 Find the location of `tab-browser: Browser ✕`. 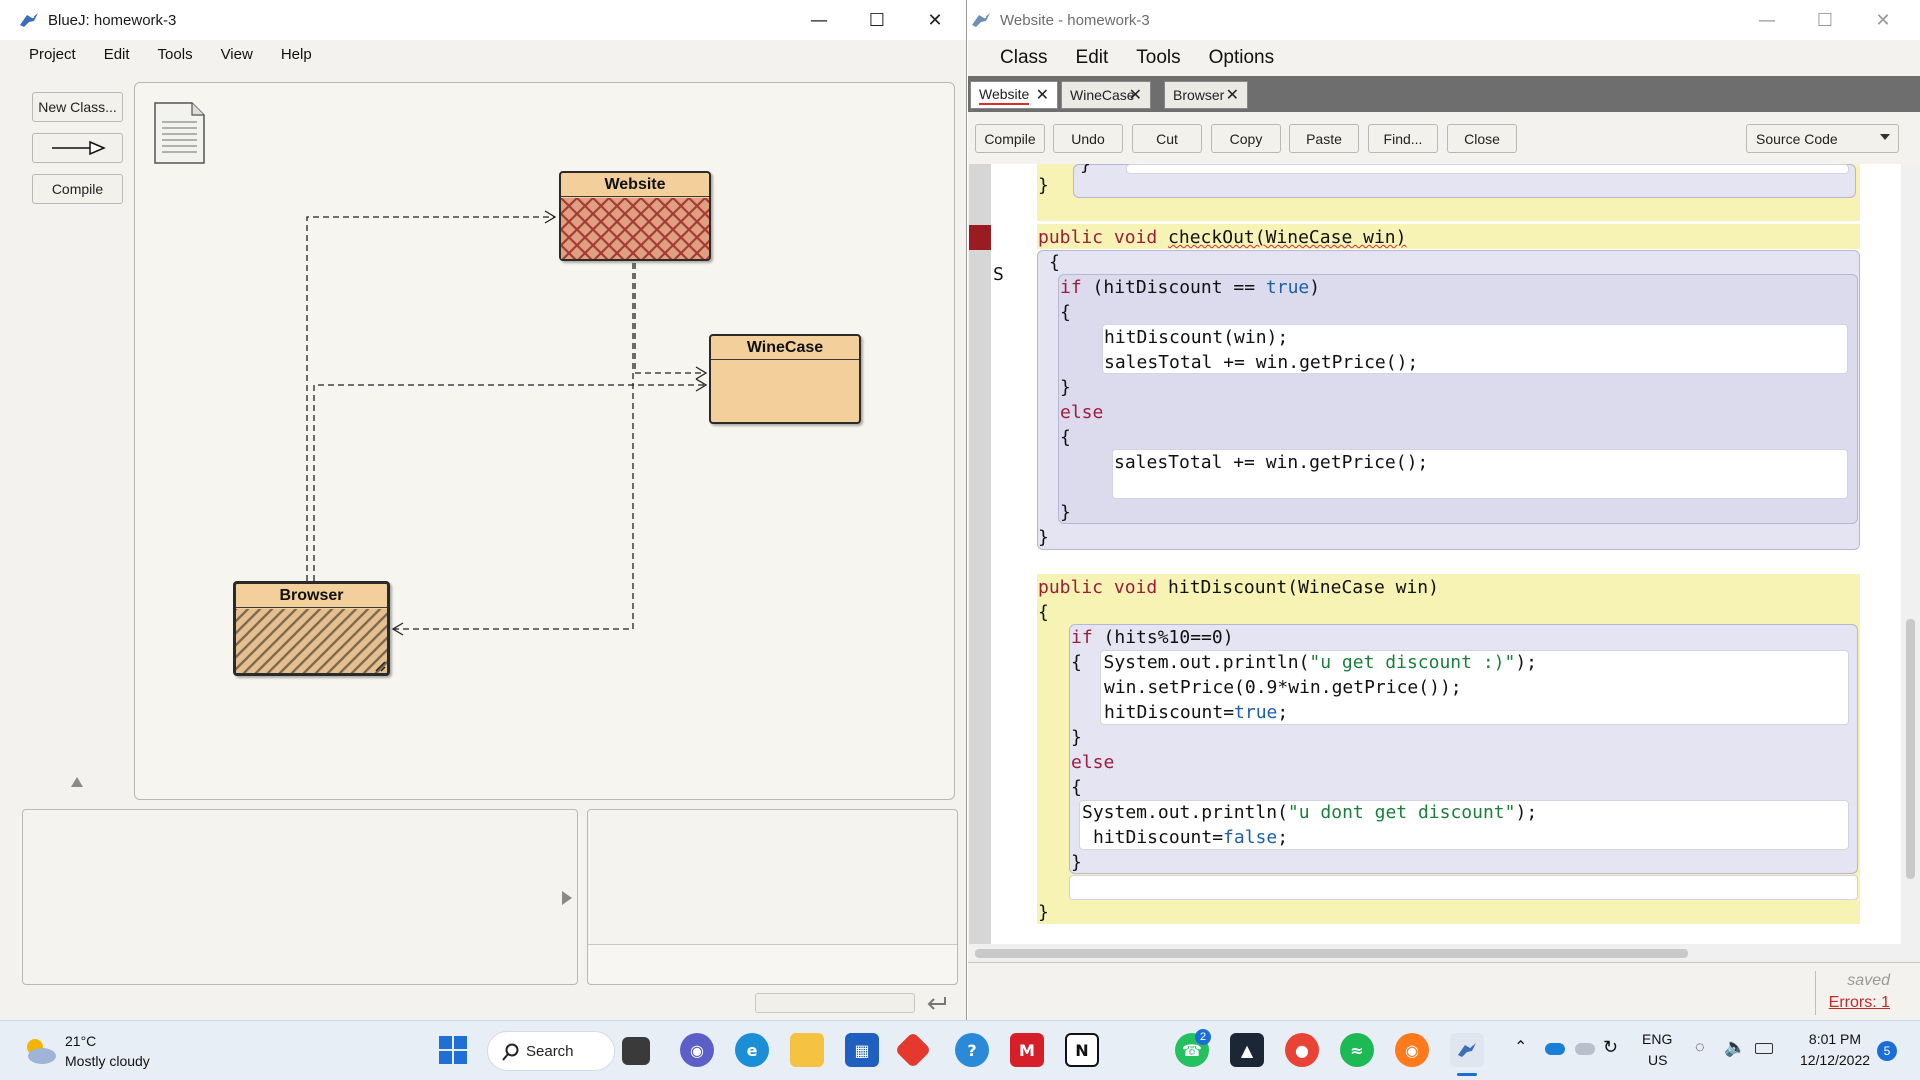

tab-browser: Browser ✕ is located at coordinates (1206, 95).